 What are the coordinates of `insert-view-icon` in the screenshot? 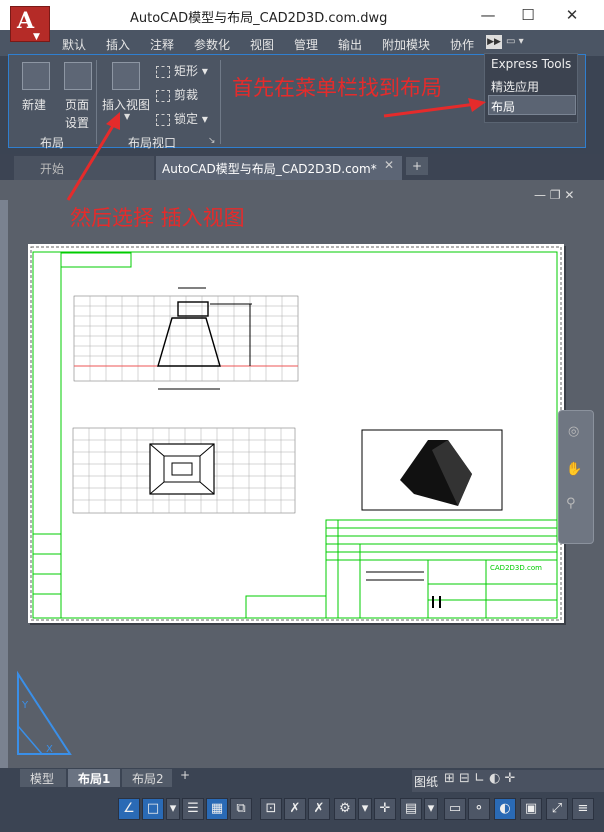 It's located at (126, 76).